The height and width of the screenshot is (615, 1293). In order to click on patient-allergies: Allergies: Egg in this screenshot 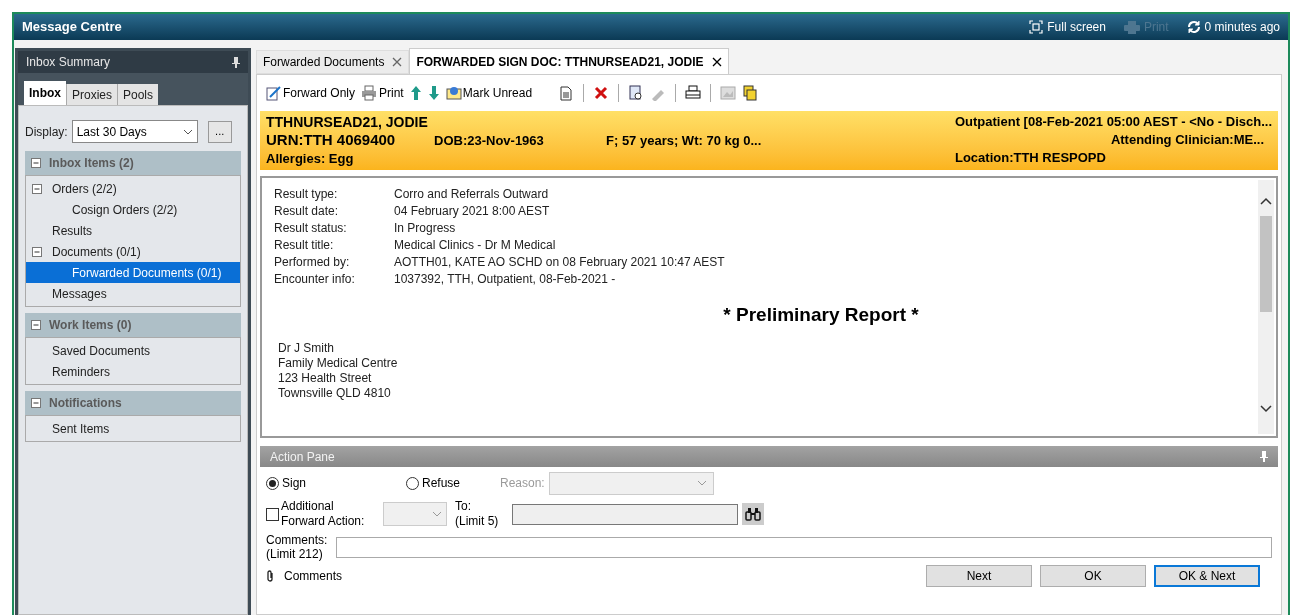, I will do `click(310, 159)`.